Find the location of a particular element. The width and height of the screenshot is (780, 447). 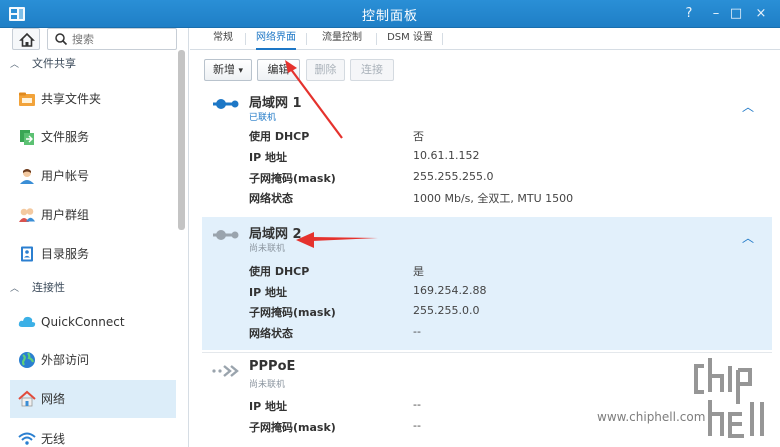

section-file-sharing: ︿ 文件共享 is located at coordinates (43, 64).